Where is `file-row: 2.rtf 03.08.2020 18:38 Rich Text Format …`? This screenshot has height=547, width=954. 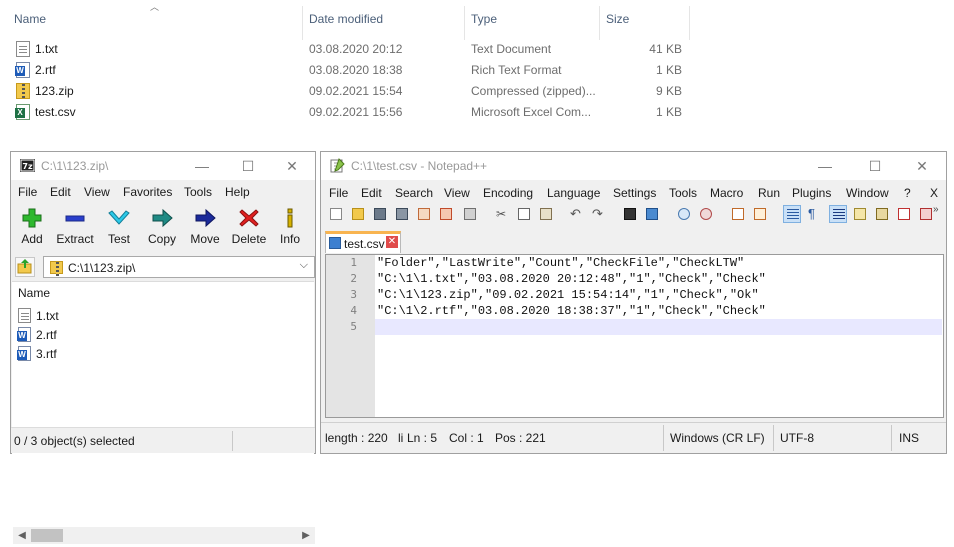
file-row: 2.rtf 03.08.2020 18:38 Rich Text Format … is located at coordinates (350, 70).